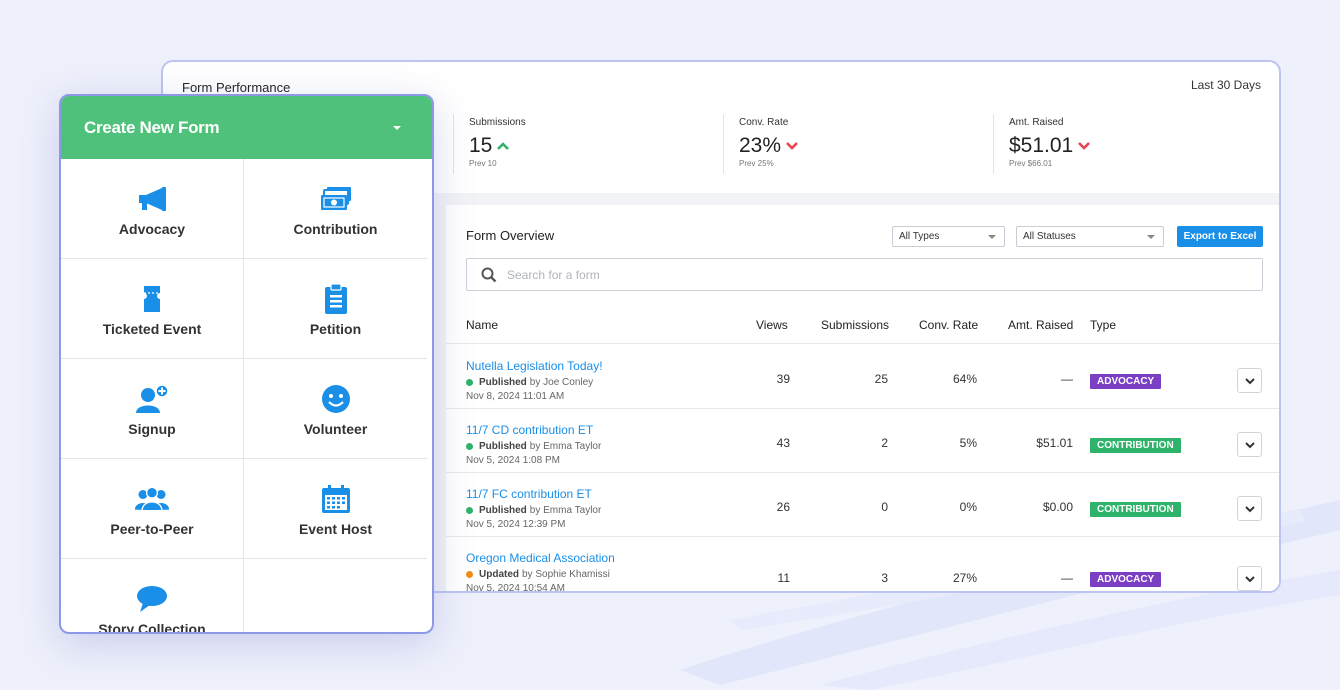  What do you see at coordinates (335, 229) in the screenshot?
I see `tile-label: Contribution` at bounding box center [335, 229].